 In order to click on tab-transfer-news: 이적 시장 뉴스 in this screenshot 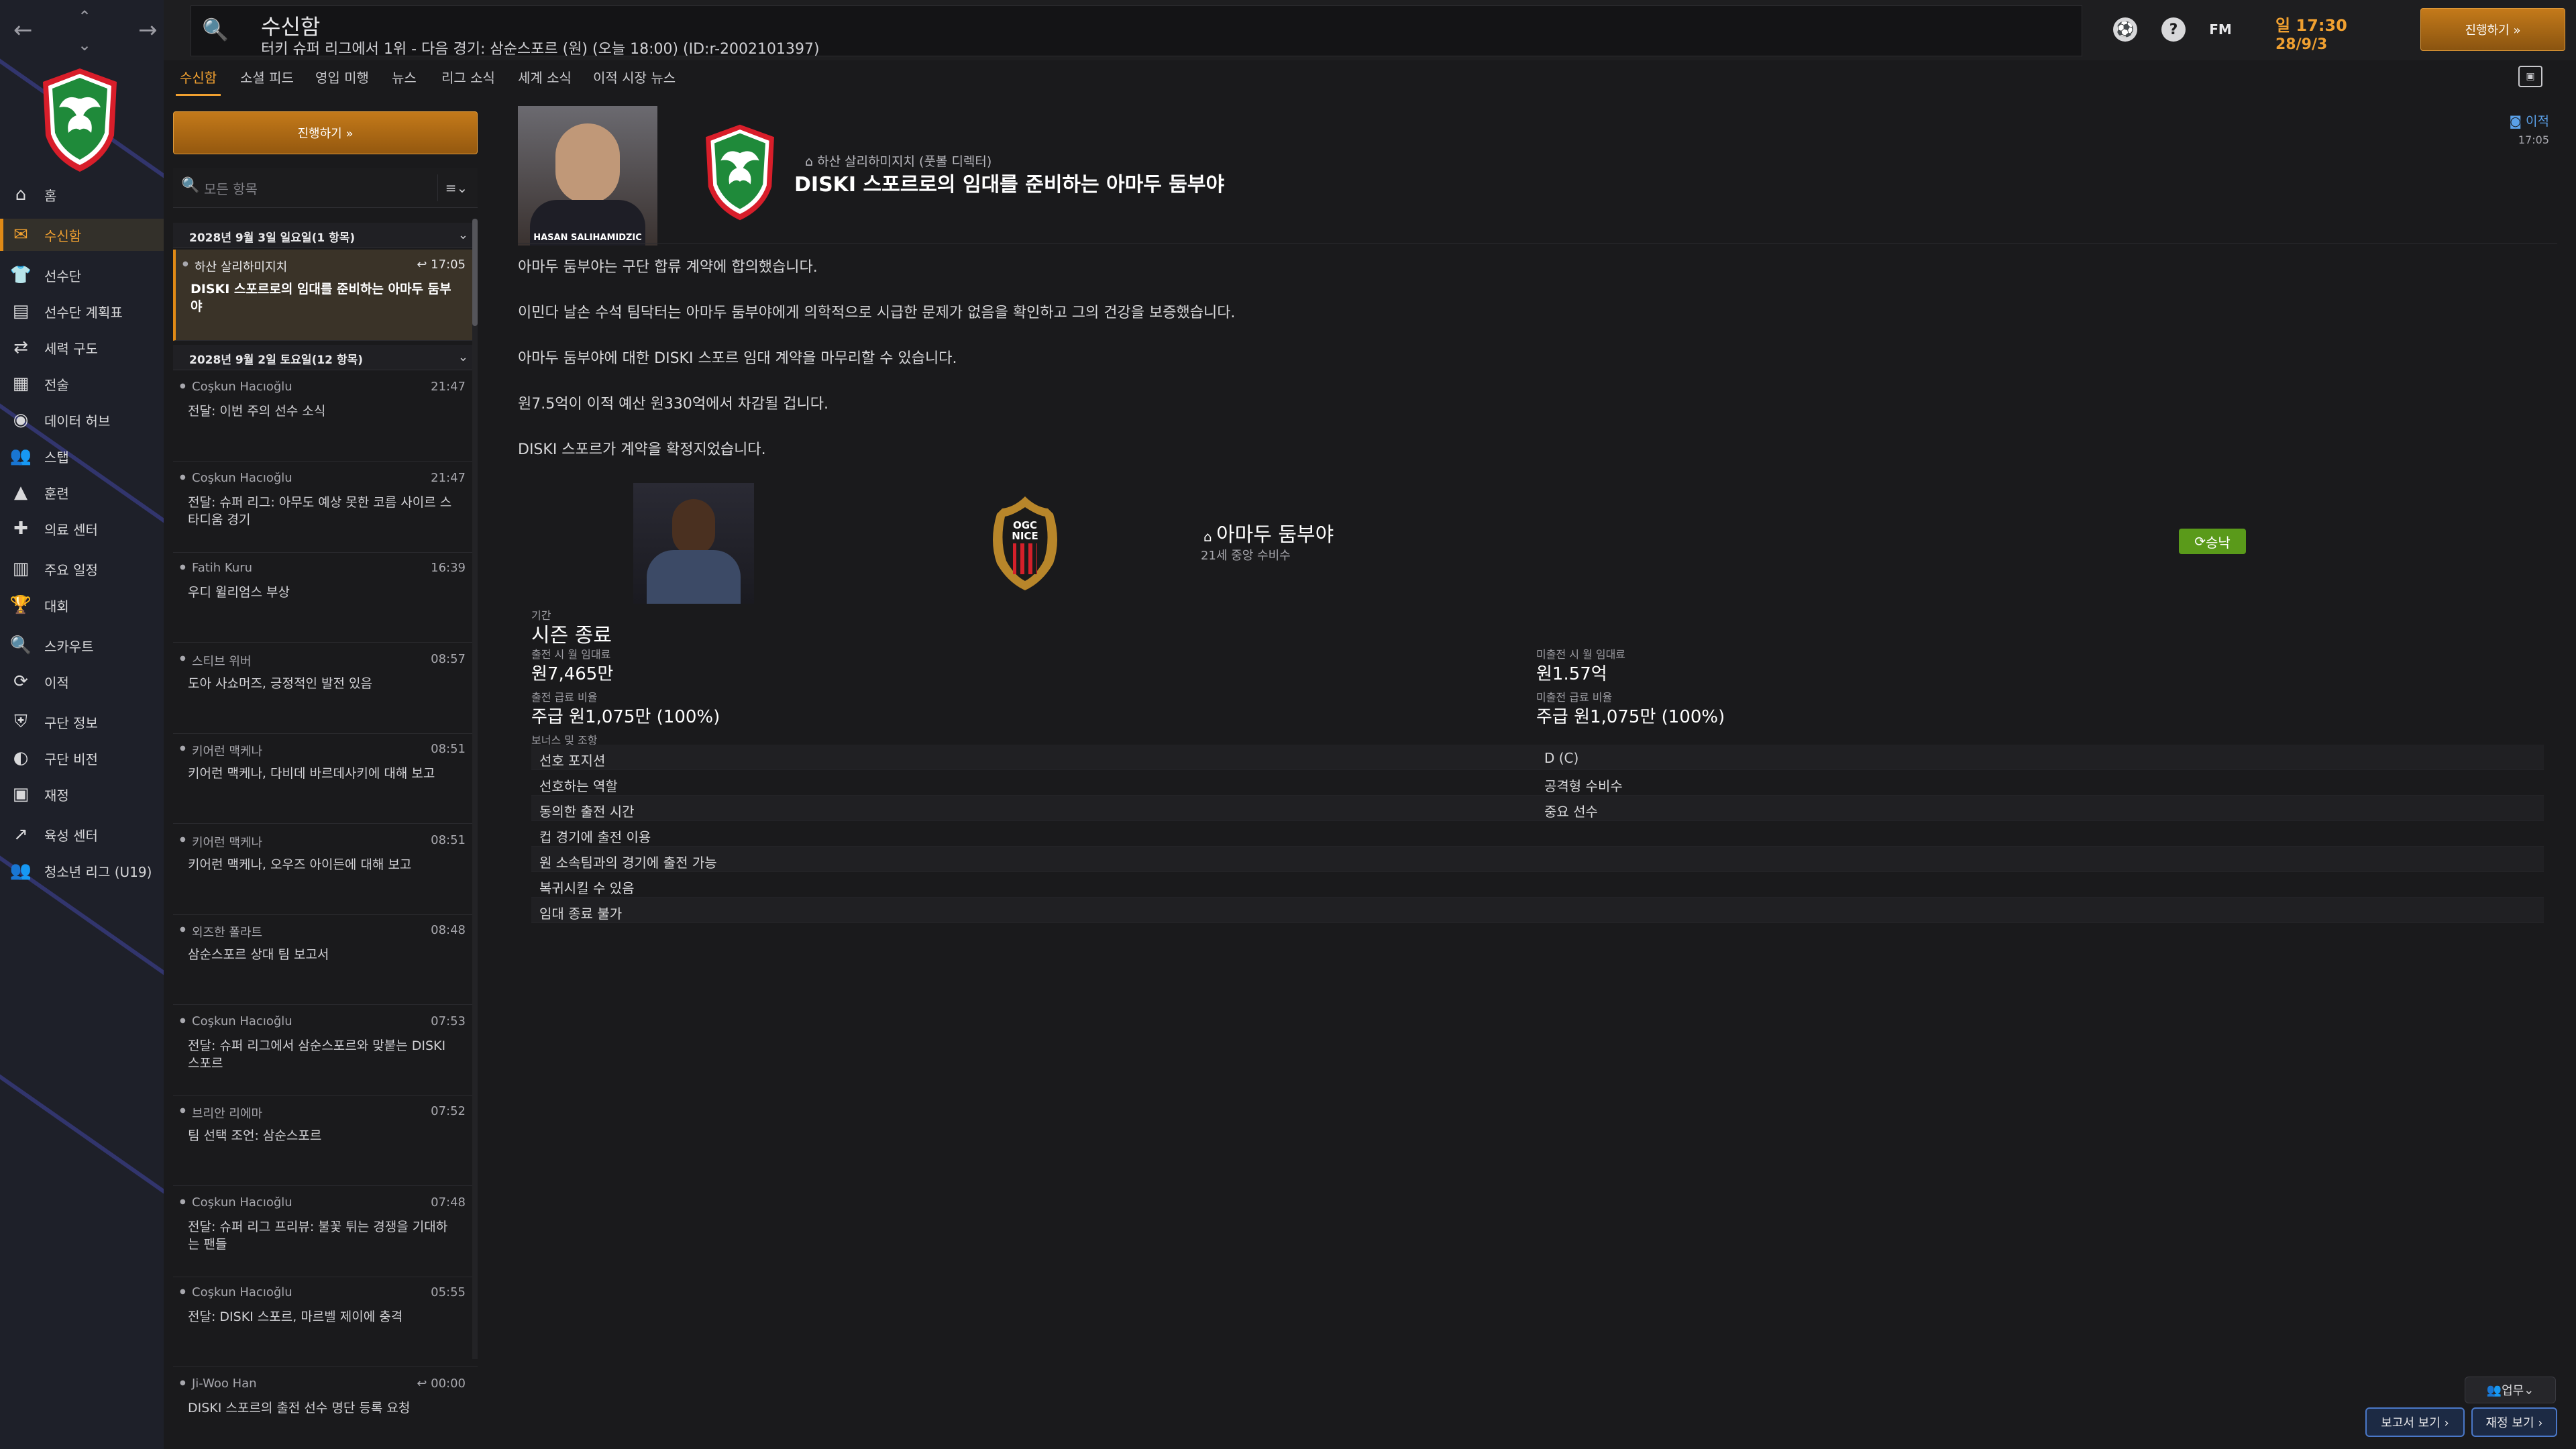, I will do `click(634, 77)`.